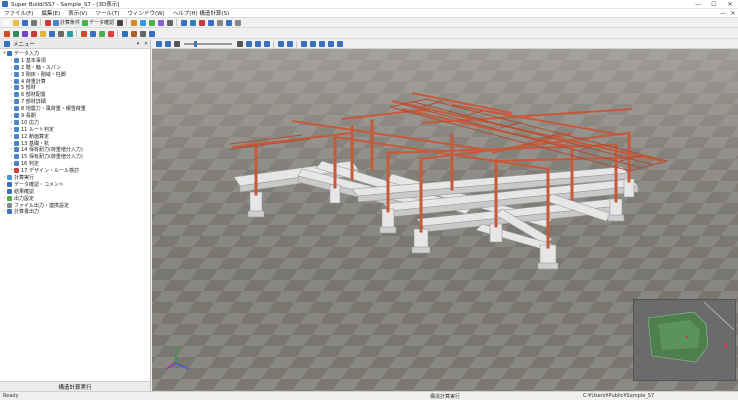 The image size is (738, 400). Describe the element at coordinates (151, 33) in the screenshot. I see `fit-button` at that location.